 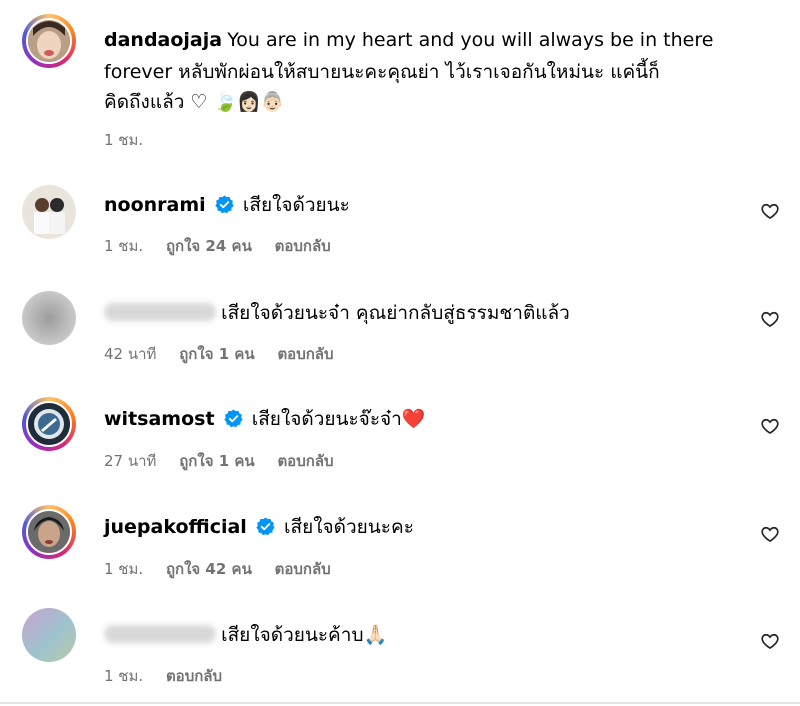 I want to click on comment-text: เสียใจด้วยนะค้าบ🙏🏻, so click(x=304, y=635).